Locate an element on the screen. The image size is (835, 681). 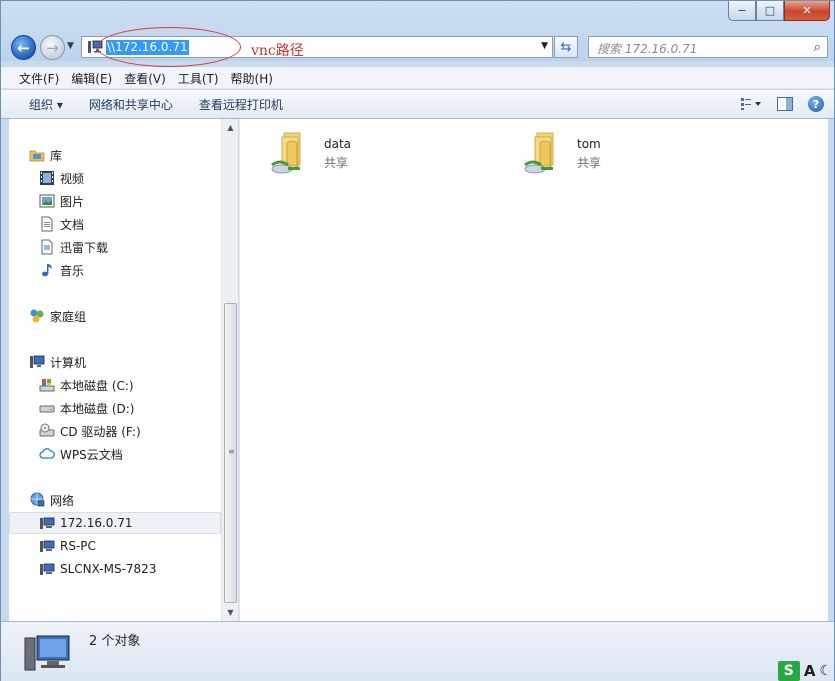
nav-item-downloads: 迅雷下载 is located at coordinates (115, 247).